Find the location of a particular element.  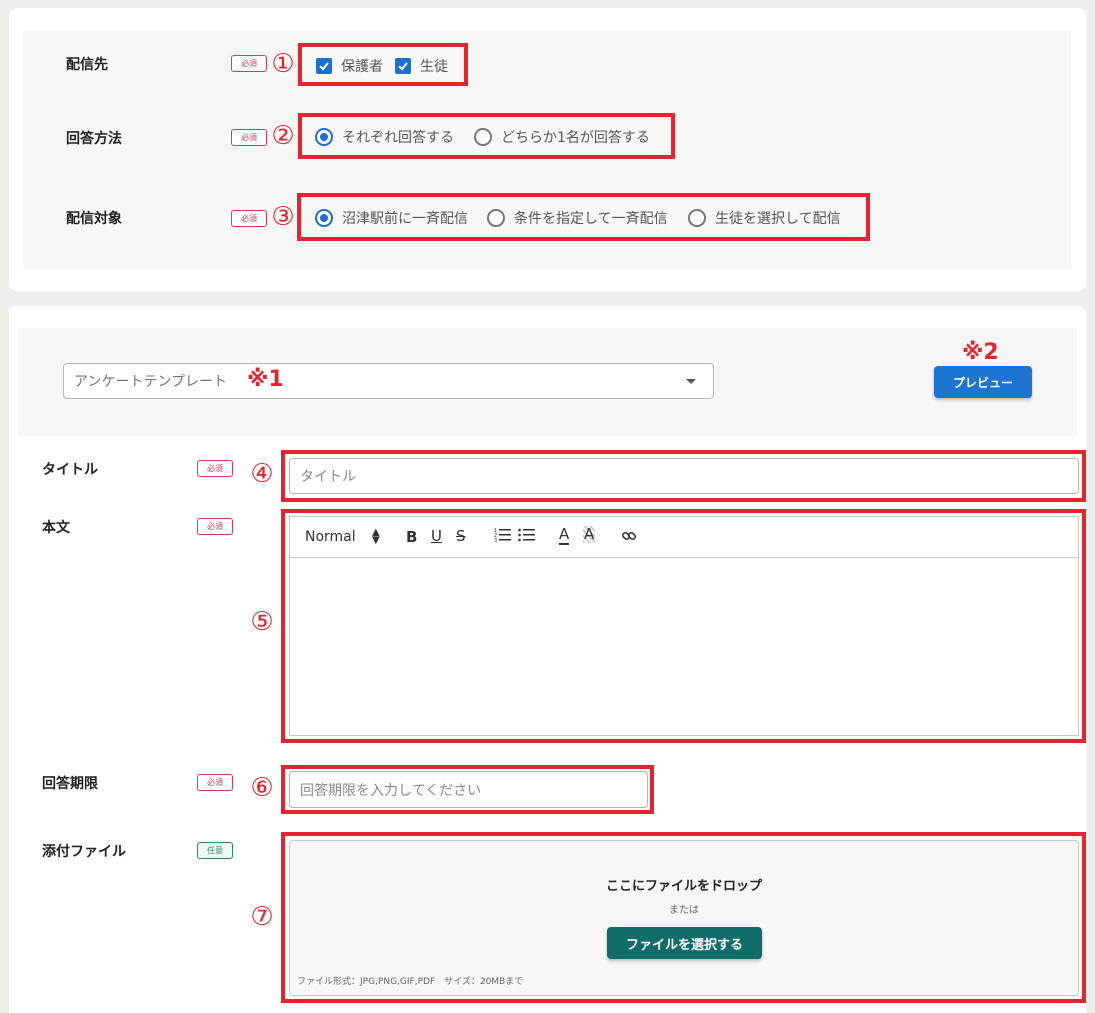

editor-toolbar: Normal ▲ ▼ B U S 123 A A is located at coordinates (684, 537).